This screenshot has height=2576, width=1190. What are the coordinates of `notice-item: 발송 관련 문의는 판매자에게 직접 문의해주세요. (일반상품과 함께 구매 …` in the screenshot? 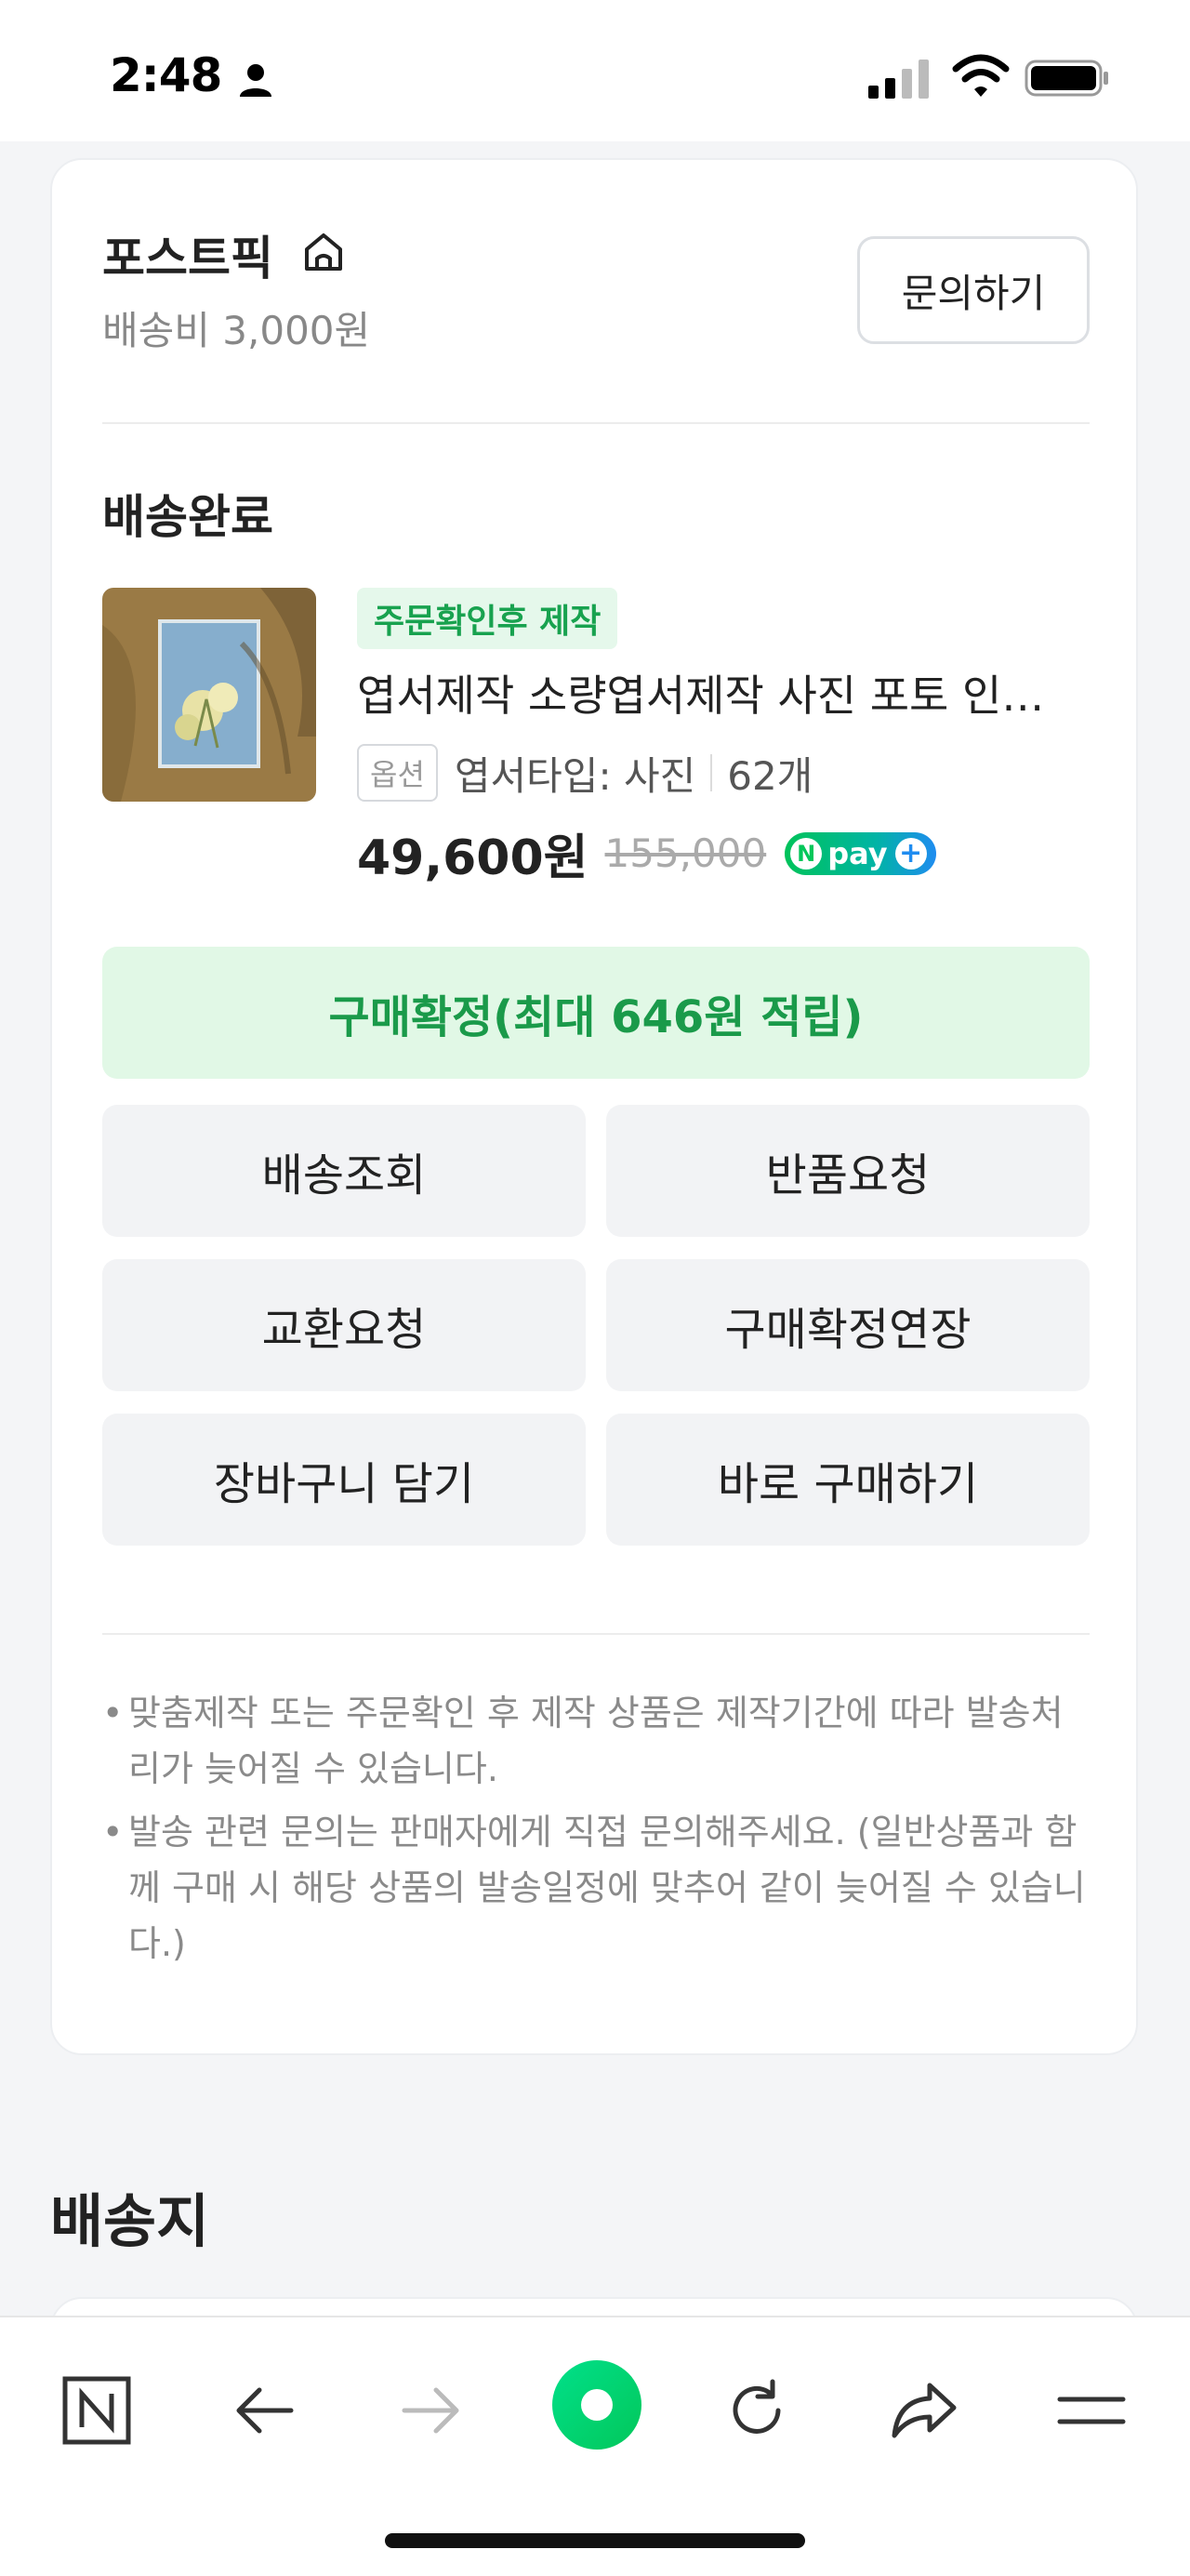 It's located at (596, 1888).